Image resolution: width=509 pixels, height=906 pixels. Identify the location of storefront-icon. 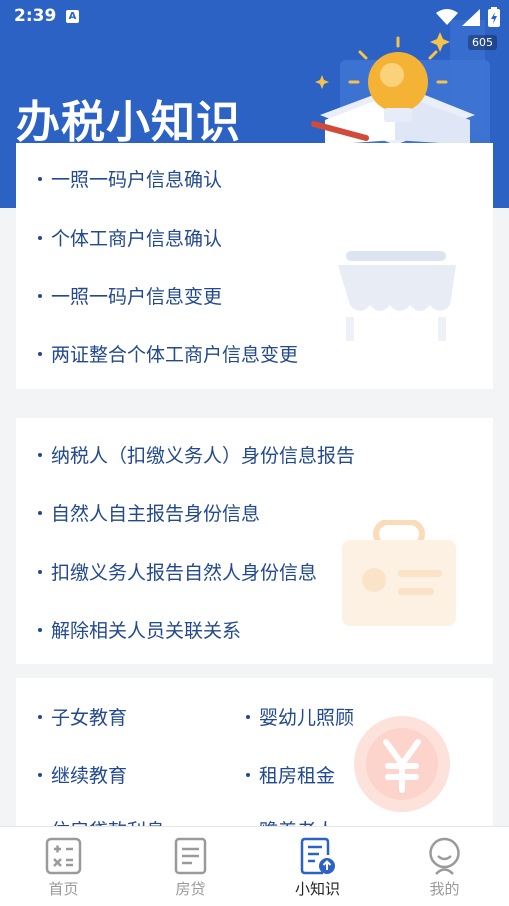
(397, 296).